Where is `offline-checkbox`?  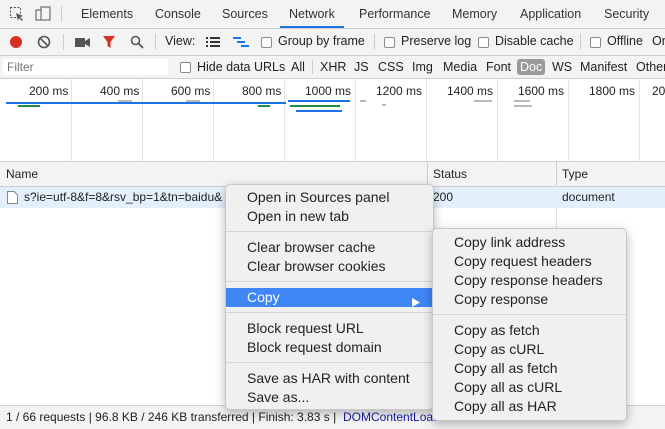
offline-checkbox is located at coordinates (595, 42).